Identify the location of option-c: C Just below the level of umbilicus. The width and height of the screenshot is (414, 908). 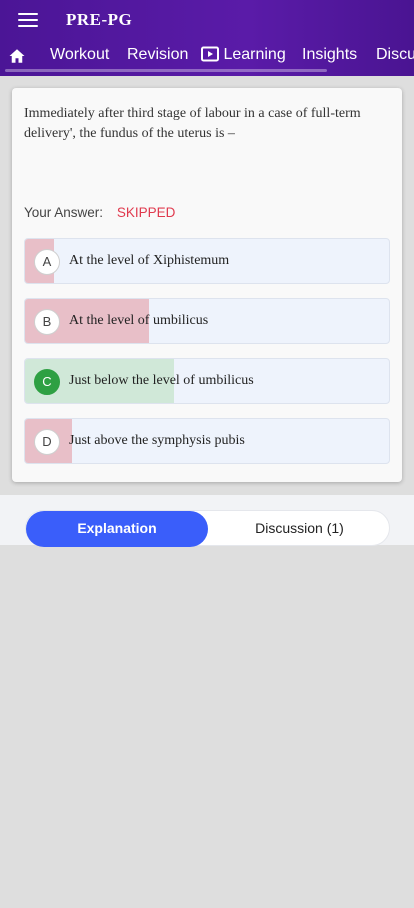
(207, 381).